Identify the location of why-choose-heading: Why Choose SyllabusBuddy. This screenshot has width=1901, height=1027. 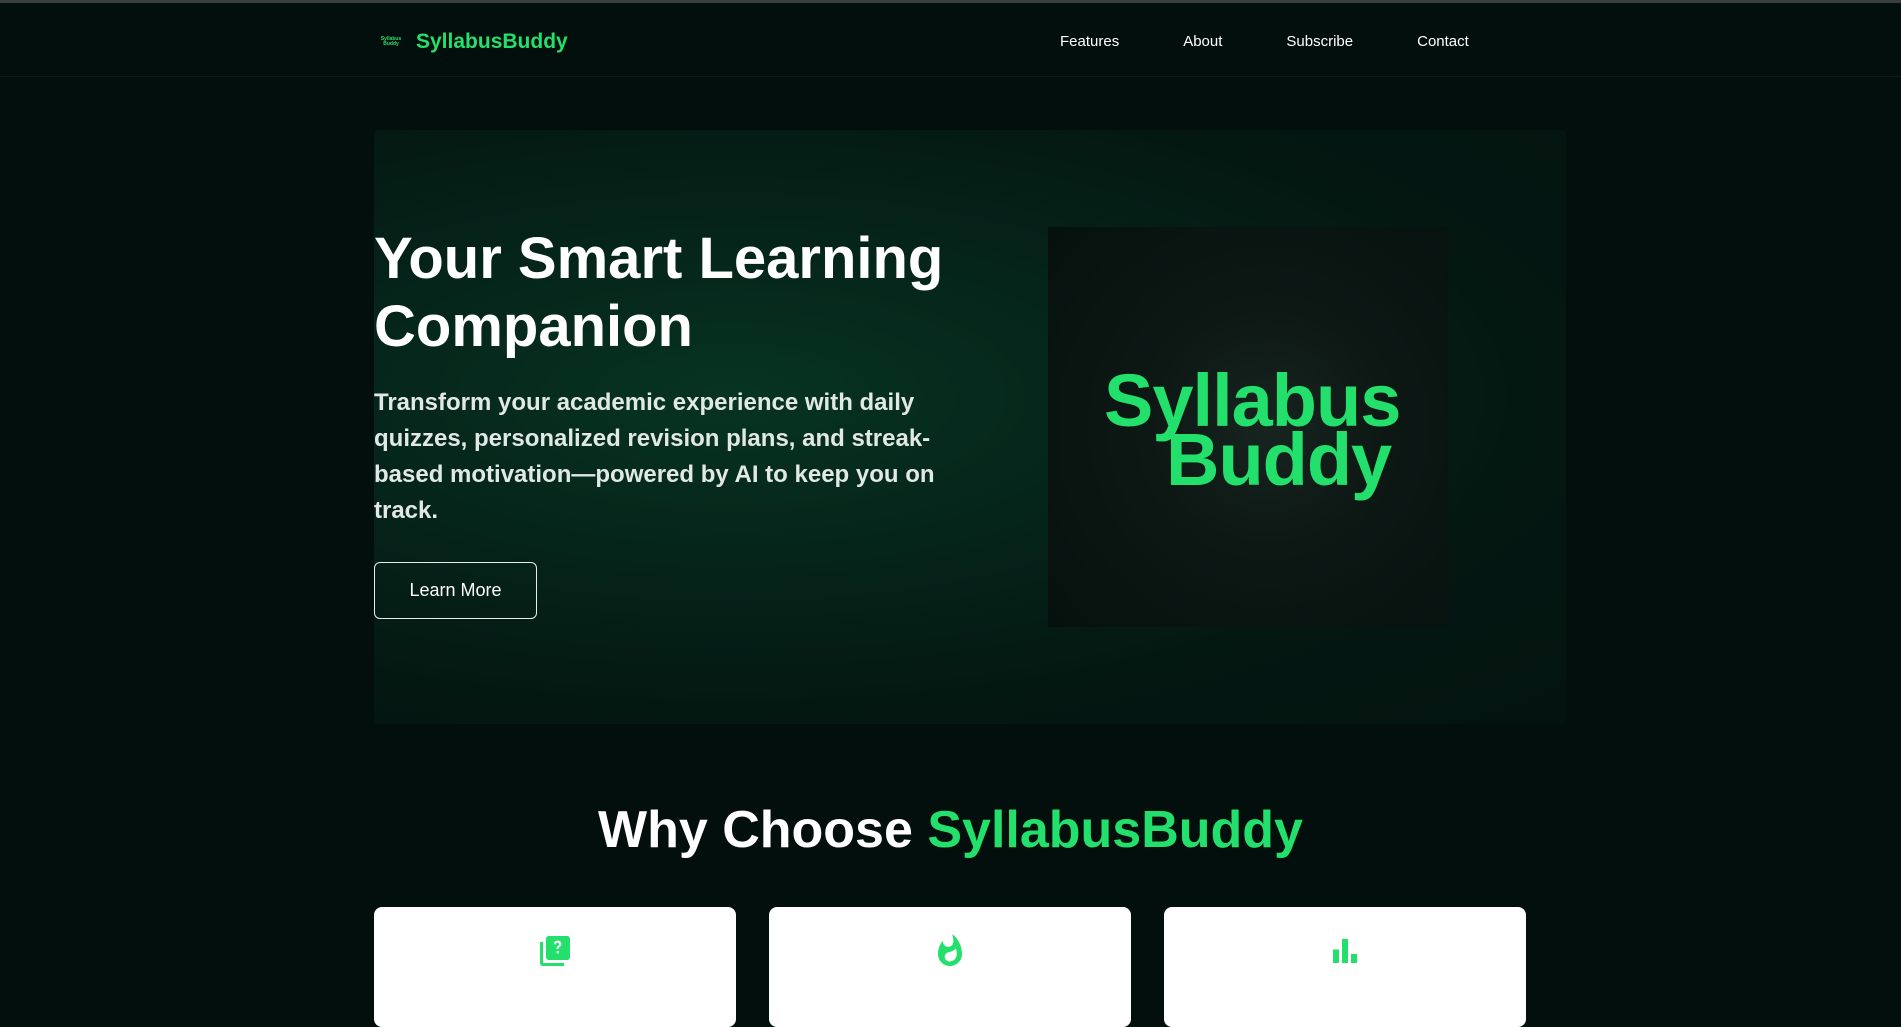
(950, 830).